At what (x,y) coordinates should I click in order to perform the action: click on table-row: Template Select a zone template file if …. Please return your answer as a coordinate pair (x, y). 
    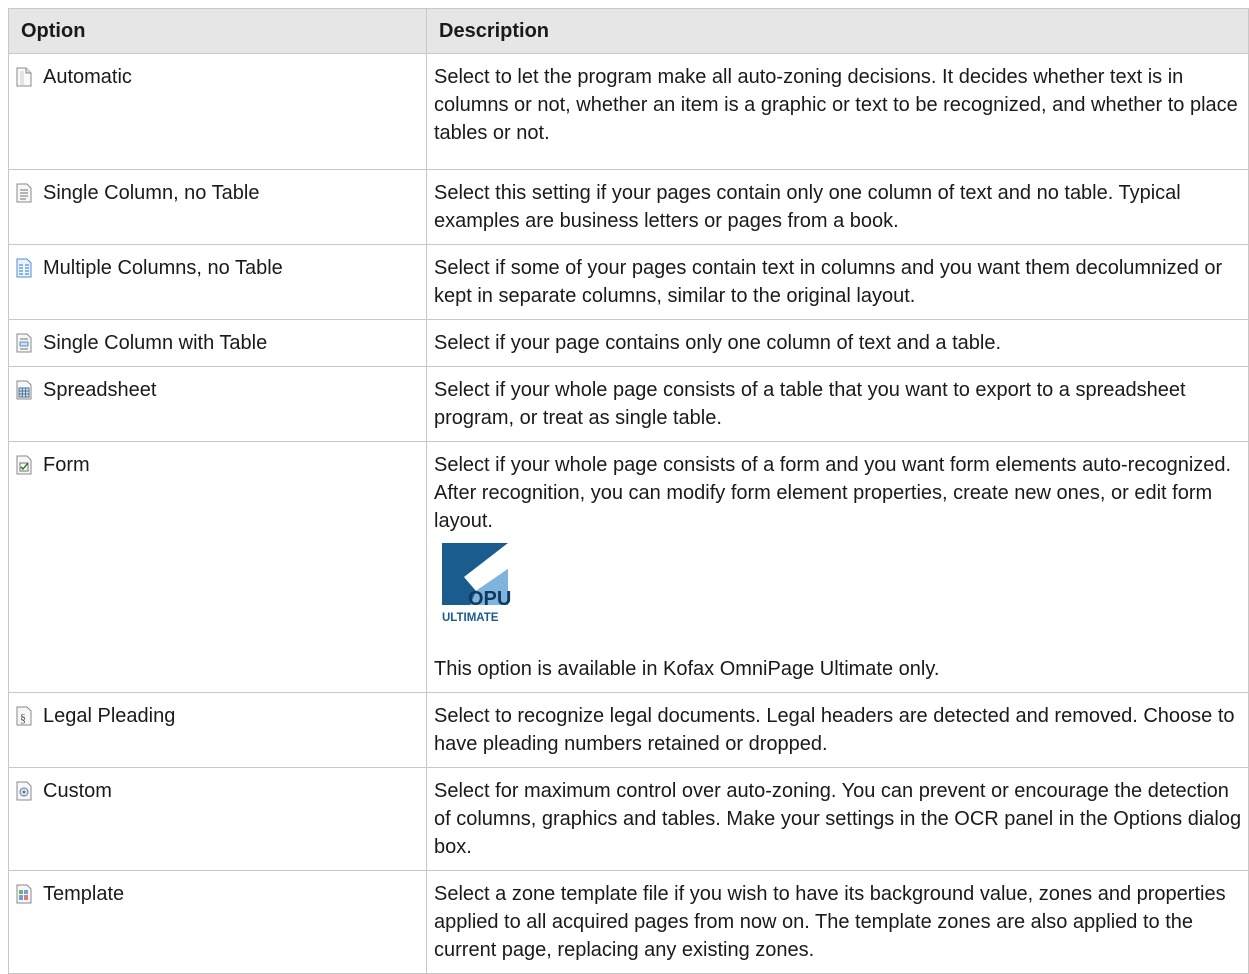
    Looking at the image, I should click on (628, 922).